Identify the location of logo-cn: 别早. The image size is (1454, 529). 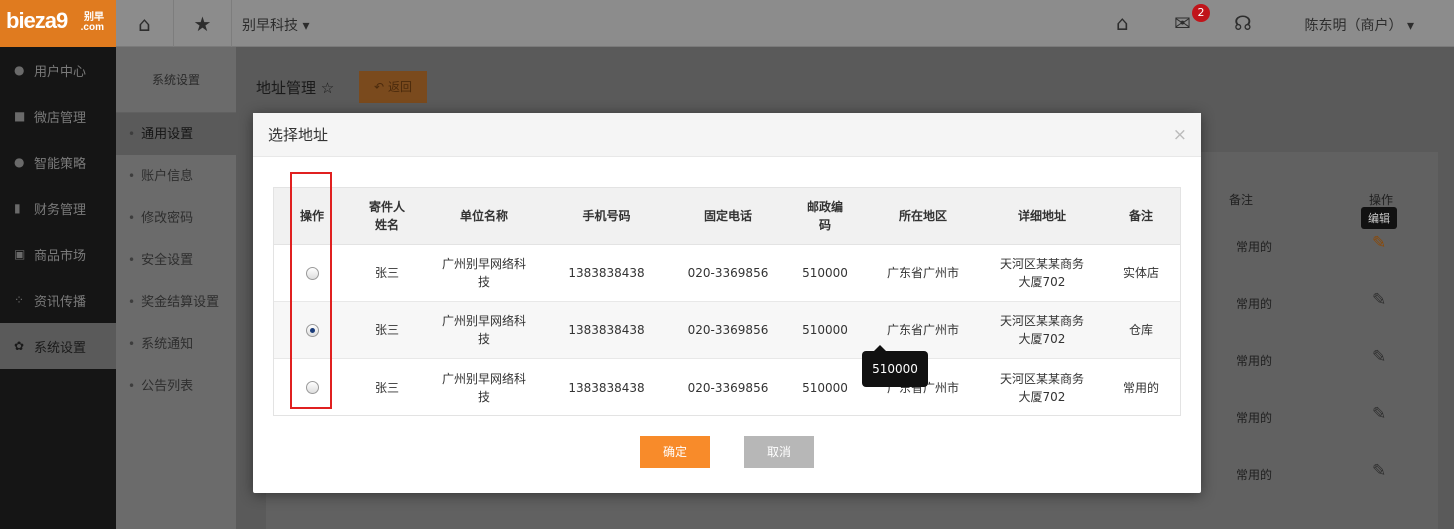
(94, 17).